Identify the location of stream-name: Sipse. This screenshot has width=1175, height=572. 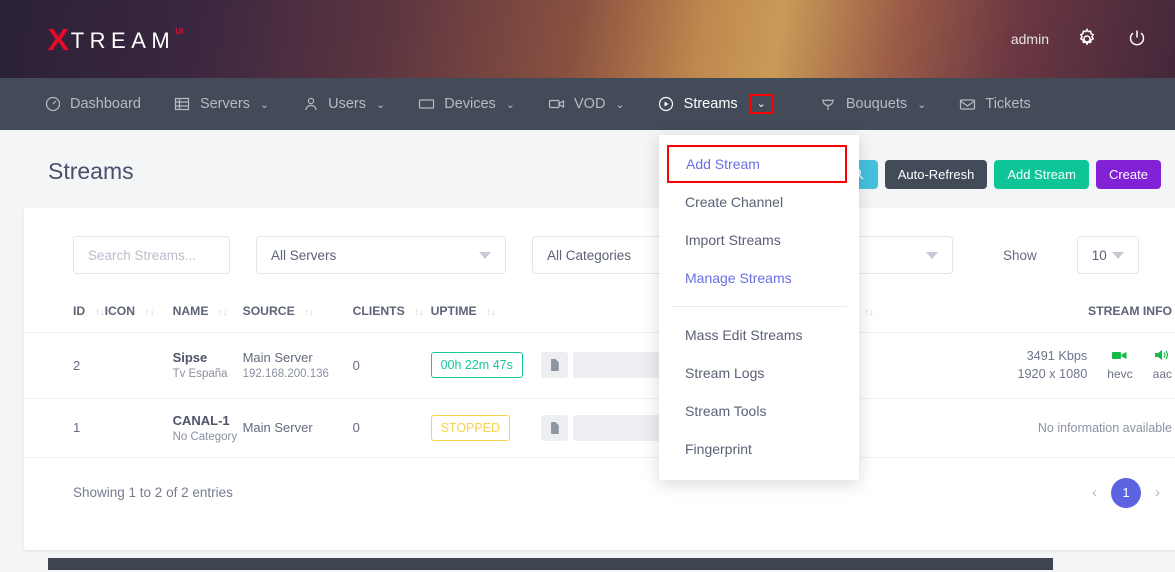
(190, 358).